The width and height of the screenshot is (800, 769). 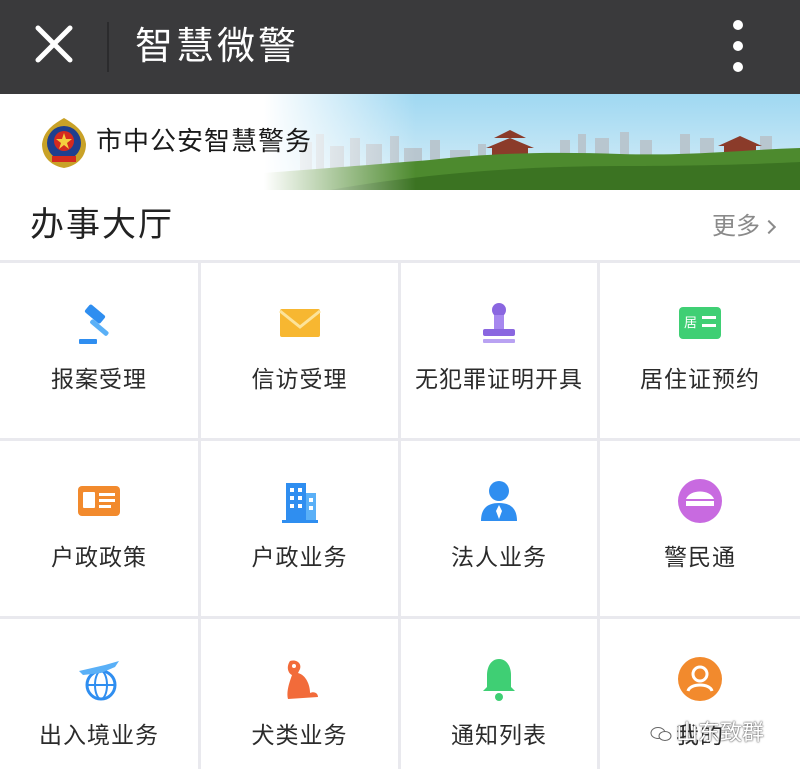 I want to click on service-dog-business: 犬类业务, so click(x=299, y=694).